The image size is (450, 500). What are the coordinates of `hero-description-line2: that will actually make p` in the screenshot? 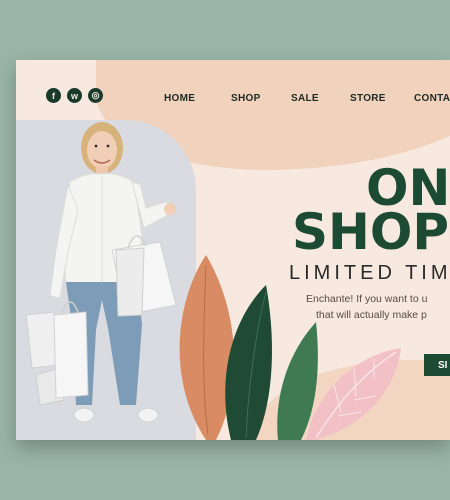 It's located at (371, 315).